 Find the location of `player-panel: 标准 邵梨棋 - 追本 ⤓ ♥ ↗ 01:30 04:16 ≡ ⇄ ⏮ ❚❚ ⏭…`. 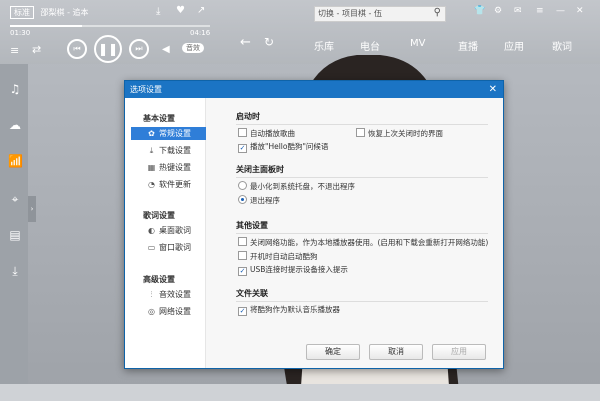

player-panel: 标准 邵梨棋 - 追本 ⤓ ♥ ↗ 01:30 04:16 ≡ ⇄ ⏮ ❚❚ ⏭… is located at coordinates (107, 32).